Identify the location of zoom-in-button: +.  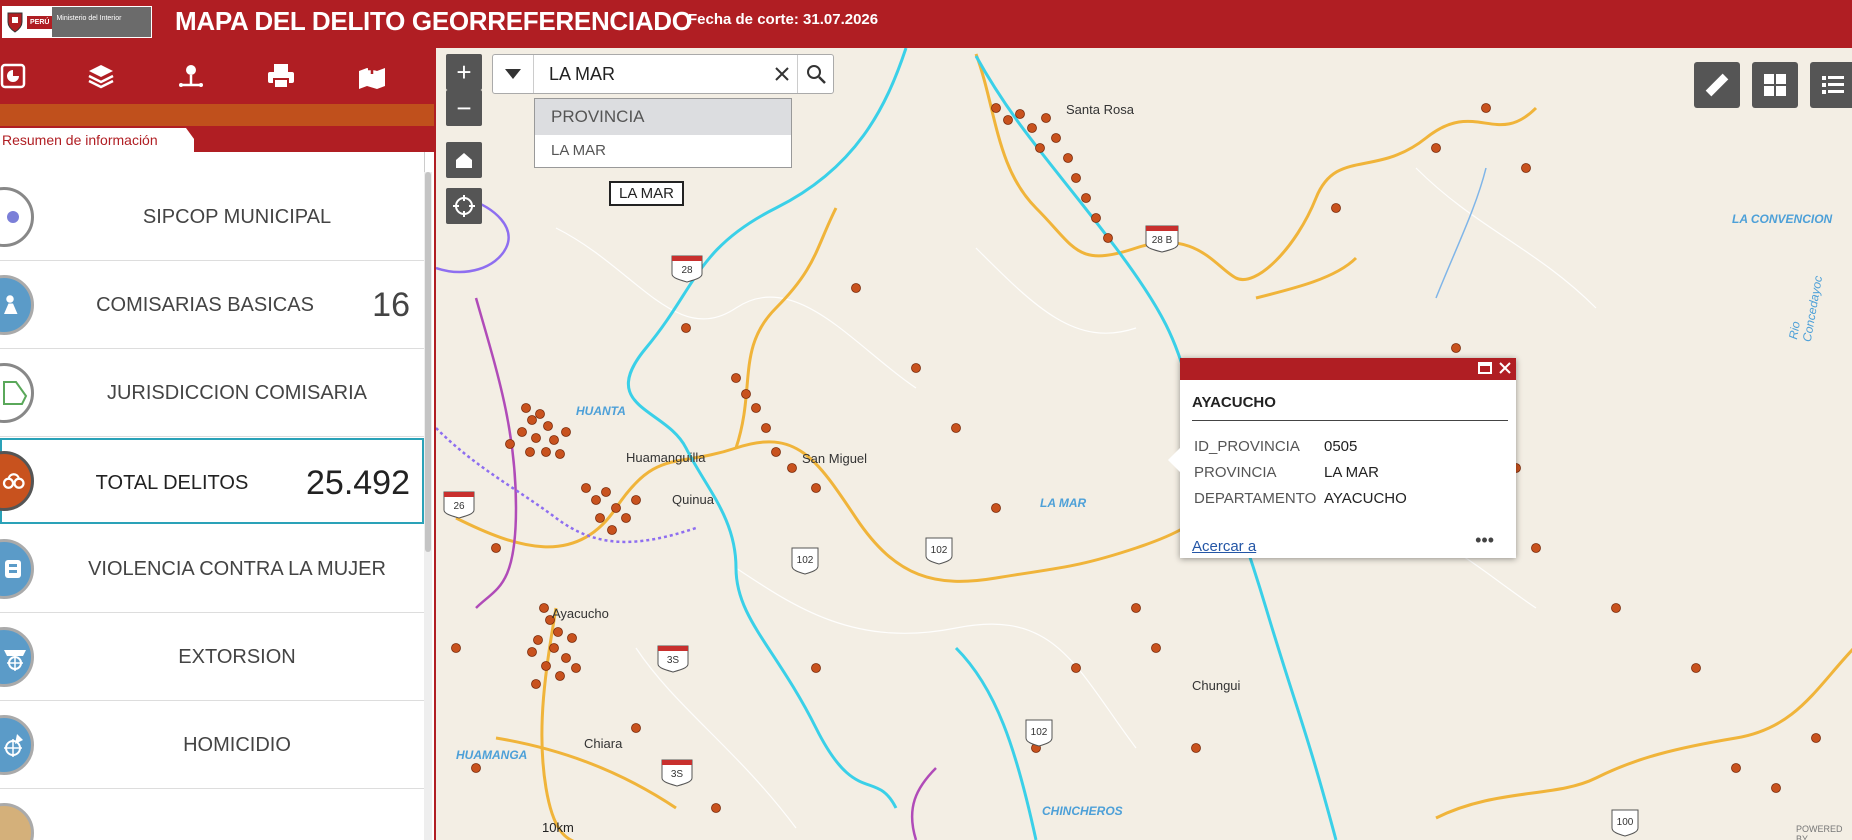
(464, 72).